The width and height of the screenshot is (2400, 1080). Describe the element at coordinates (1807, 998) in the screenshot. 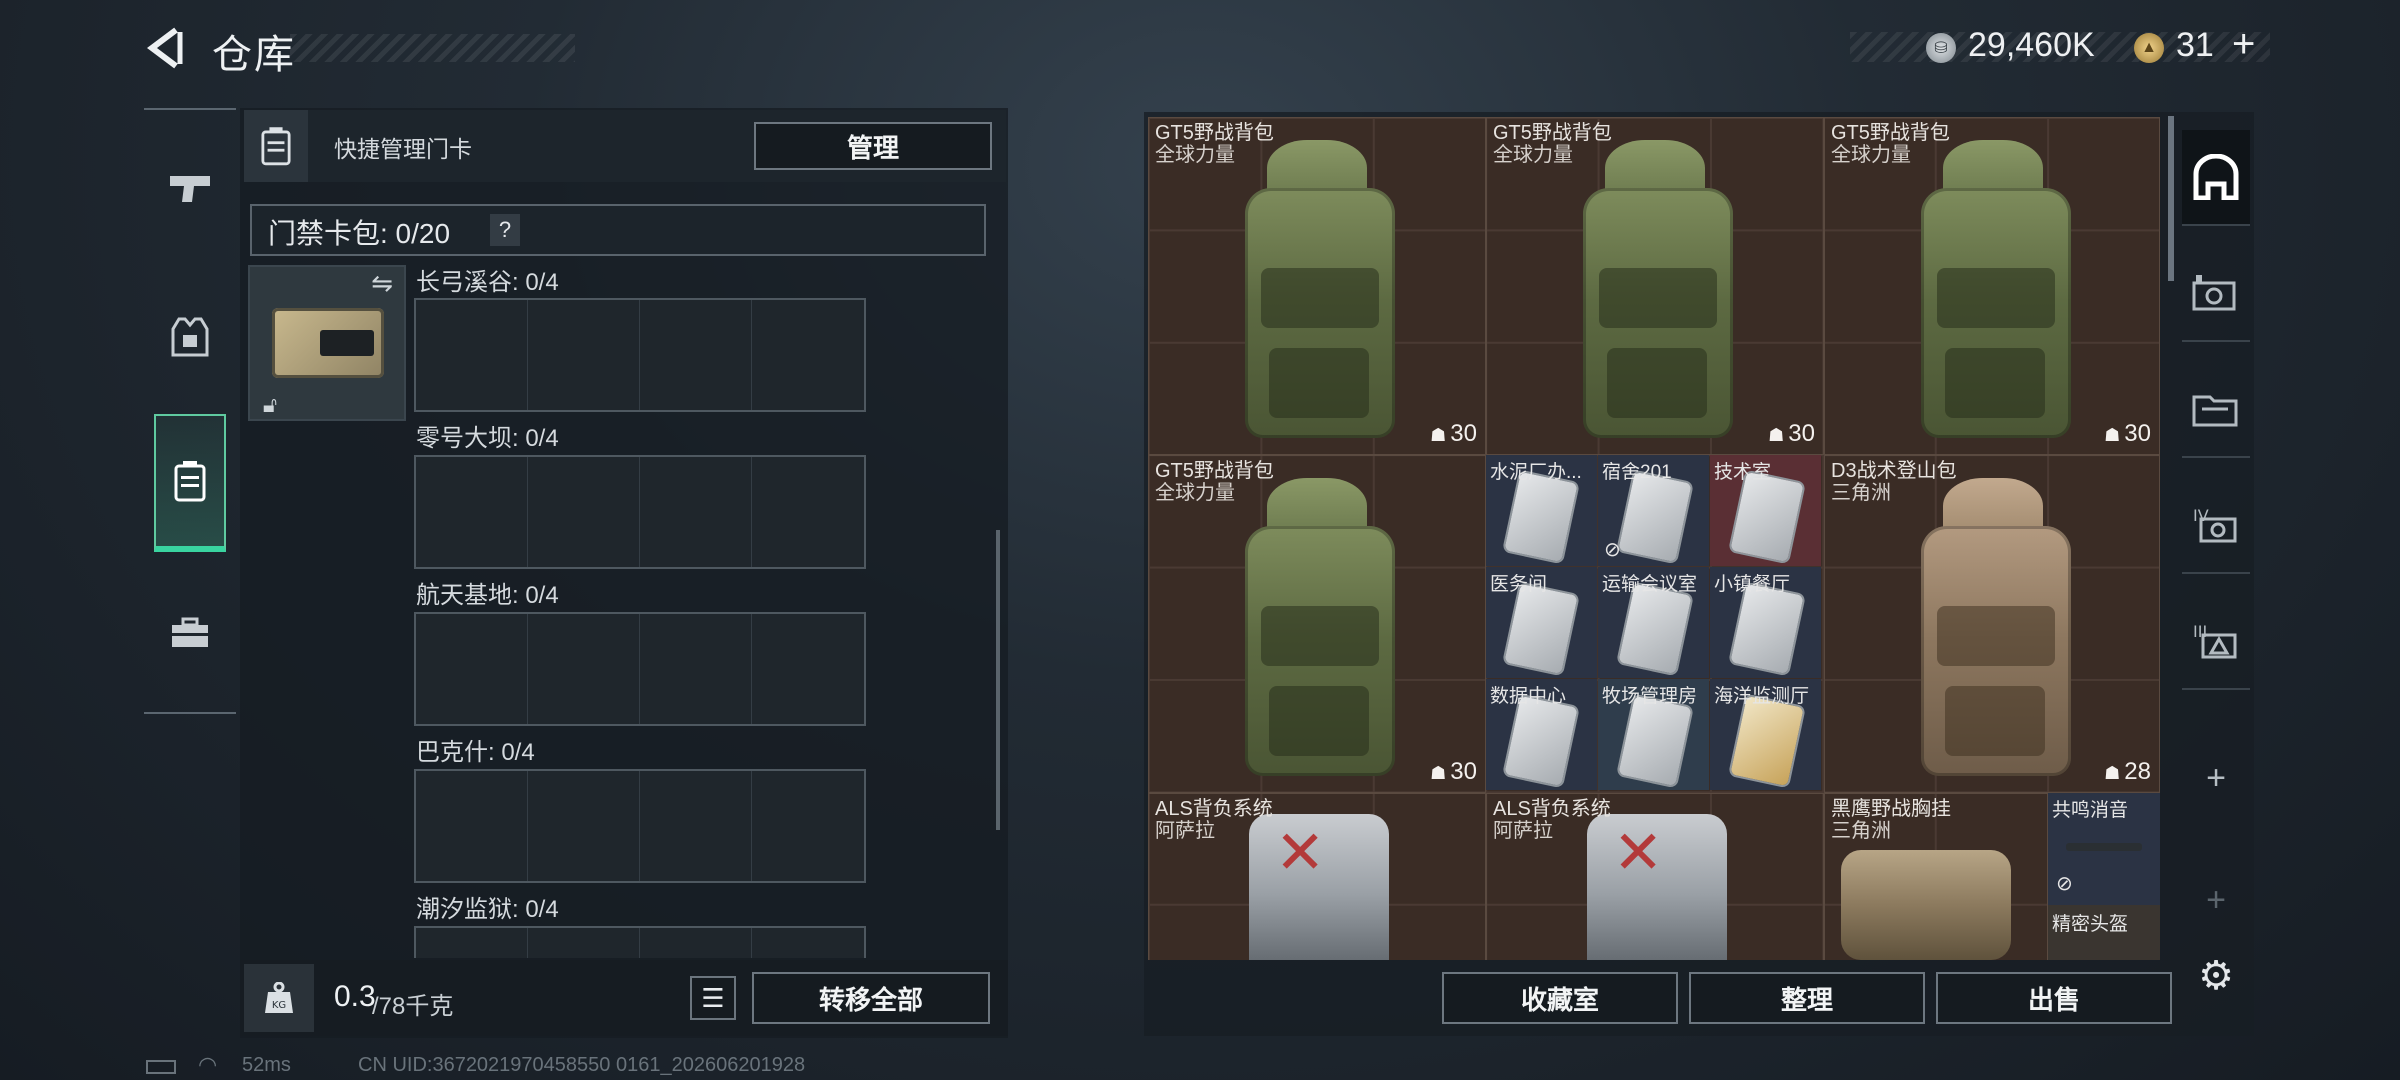

I see `organize-button: 整理` at that location.